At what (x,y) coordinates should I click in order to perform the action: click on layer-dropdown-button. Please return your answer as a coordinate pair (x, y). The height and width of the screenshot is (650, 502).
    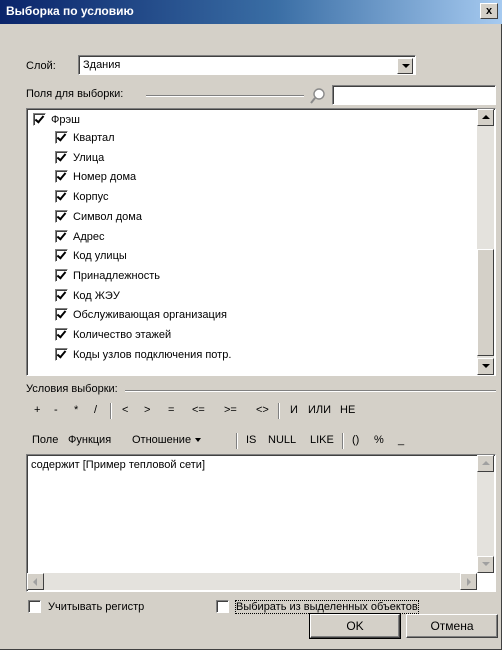
    Looking at the image, I should click on (405, 66).